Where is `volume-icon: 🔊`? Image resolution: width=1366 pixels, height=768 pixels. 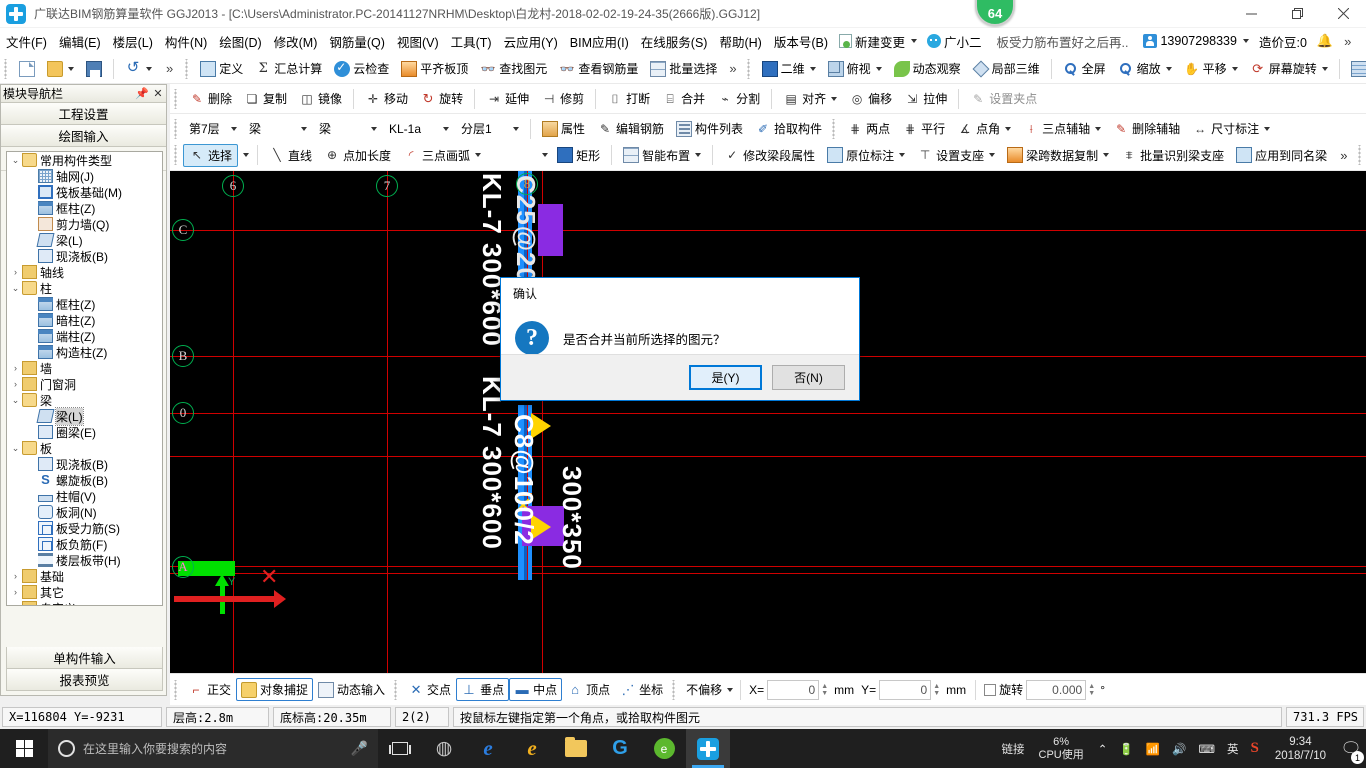 volume-icon: 🔊 is located at coordinates (1179, 749).